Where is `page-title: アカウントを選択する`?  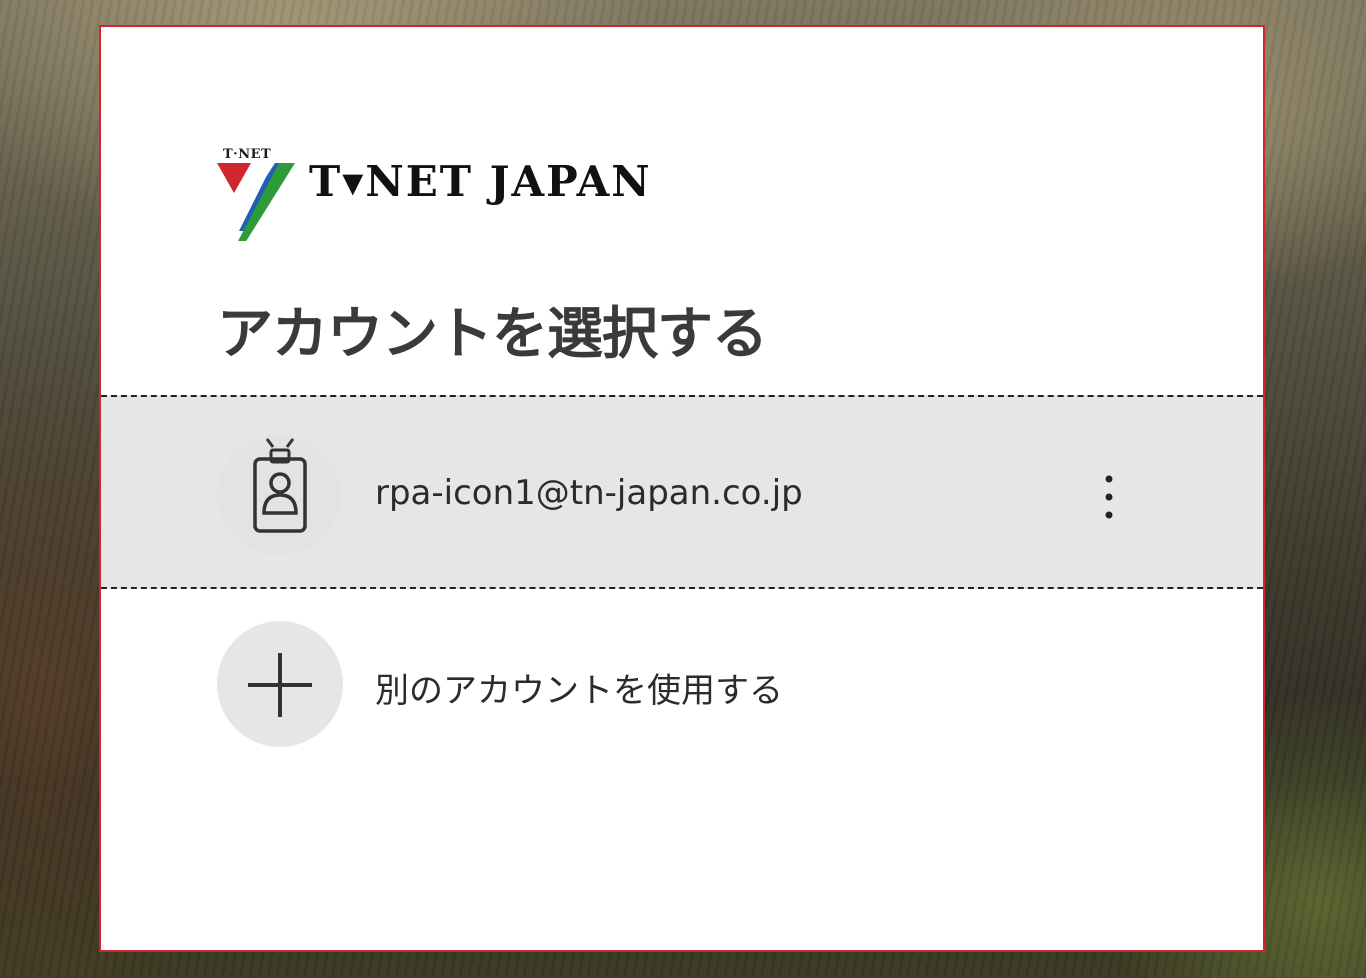 page-title: アカウントを選択する is located at coordinates (492, 334).